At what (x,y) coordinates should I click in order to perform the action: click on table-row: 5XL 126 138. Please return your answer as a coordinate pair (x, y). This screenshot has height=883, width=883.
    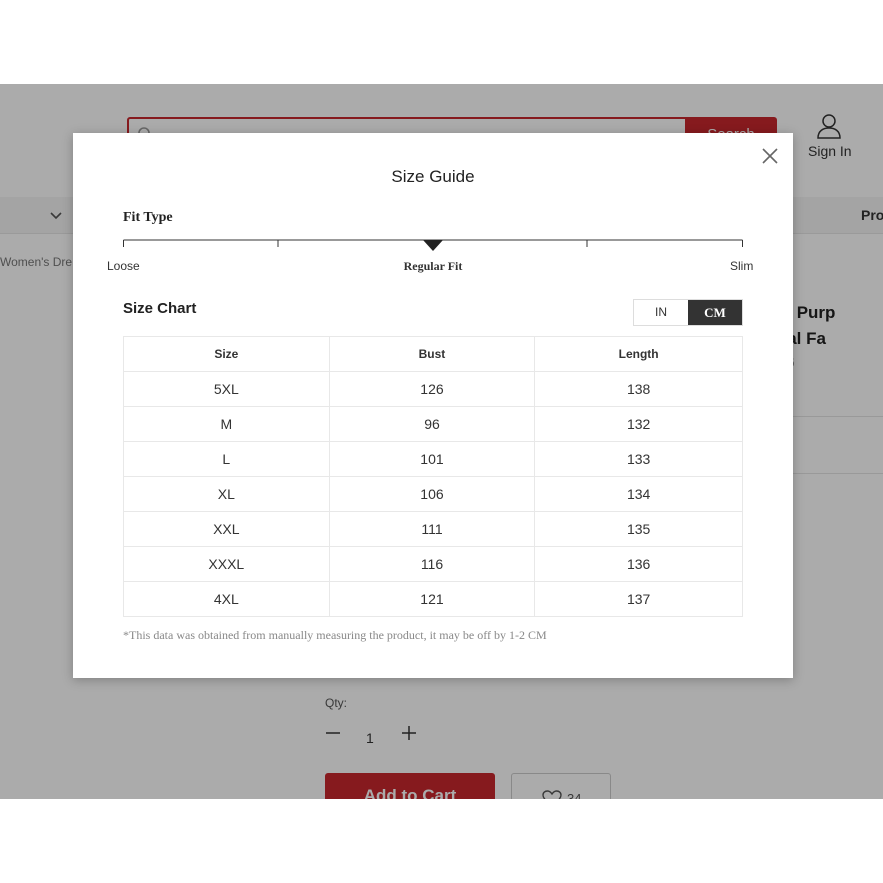
    Looking at the image, I should click on (433, 389).